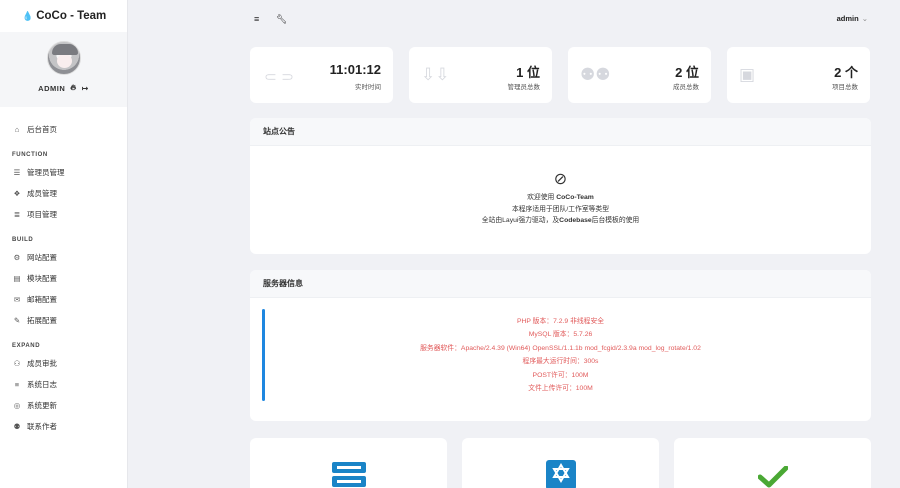 Image resolution: width=900 pixels, height=488 pixels. What do you see at coordinates (355, 69) in the screenshot?
I see `stat-value: 11:01:12` at bounding box center [355, 69].